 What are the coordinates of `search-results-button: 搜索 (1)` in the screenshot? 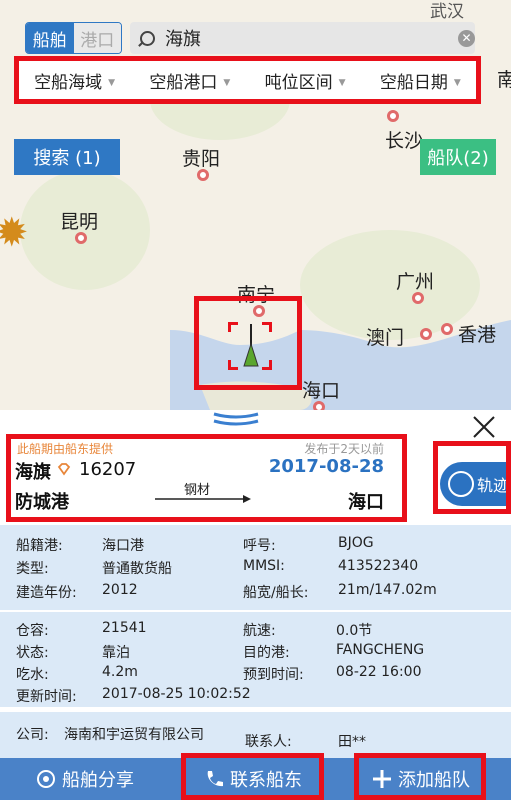 It's located at (67, 157).